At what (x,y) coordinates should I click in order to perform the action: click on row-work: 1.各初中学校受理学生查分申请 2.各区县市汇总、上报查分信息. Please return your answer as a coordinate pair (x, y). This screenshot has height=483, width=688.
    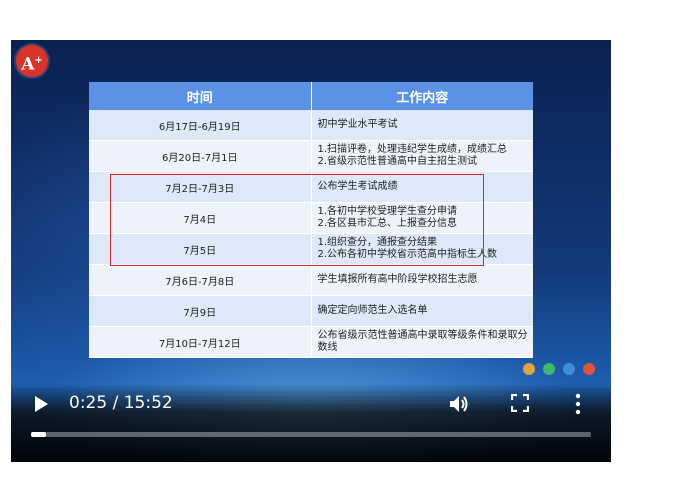
    Looking at the image, I should click on (422, 218).